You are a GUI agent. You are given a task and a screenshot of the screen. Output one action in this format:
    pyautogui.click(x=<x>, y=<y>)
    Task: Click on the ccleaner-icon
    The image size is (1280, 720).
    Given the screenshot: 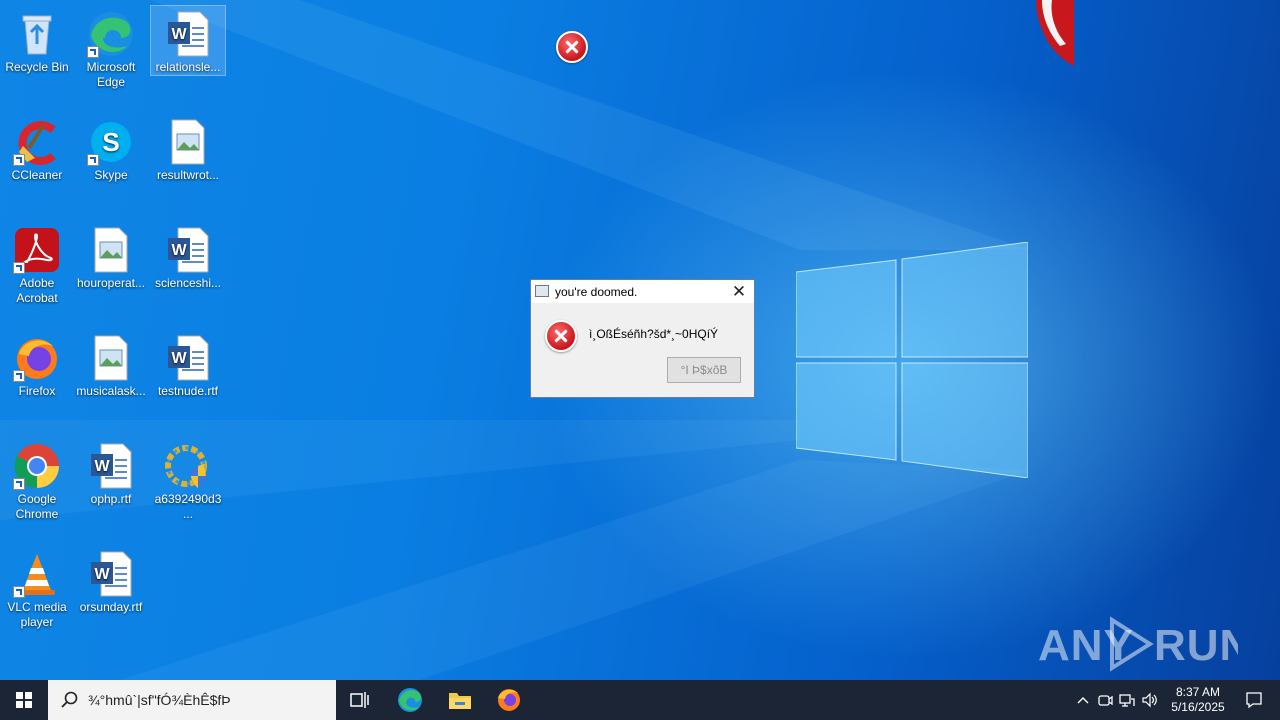 What is the action you would take?
    pyautogui.click(x=37, y=142)
    